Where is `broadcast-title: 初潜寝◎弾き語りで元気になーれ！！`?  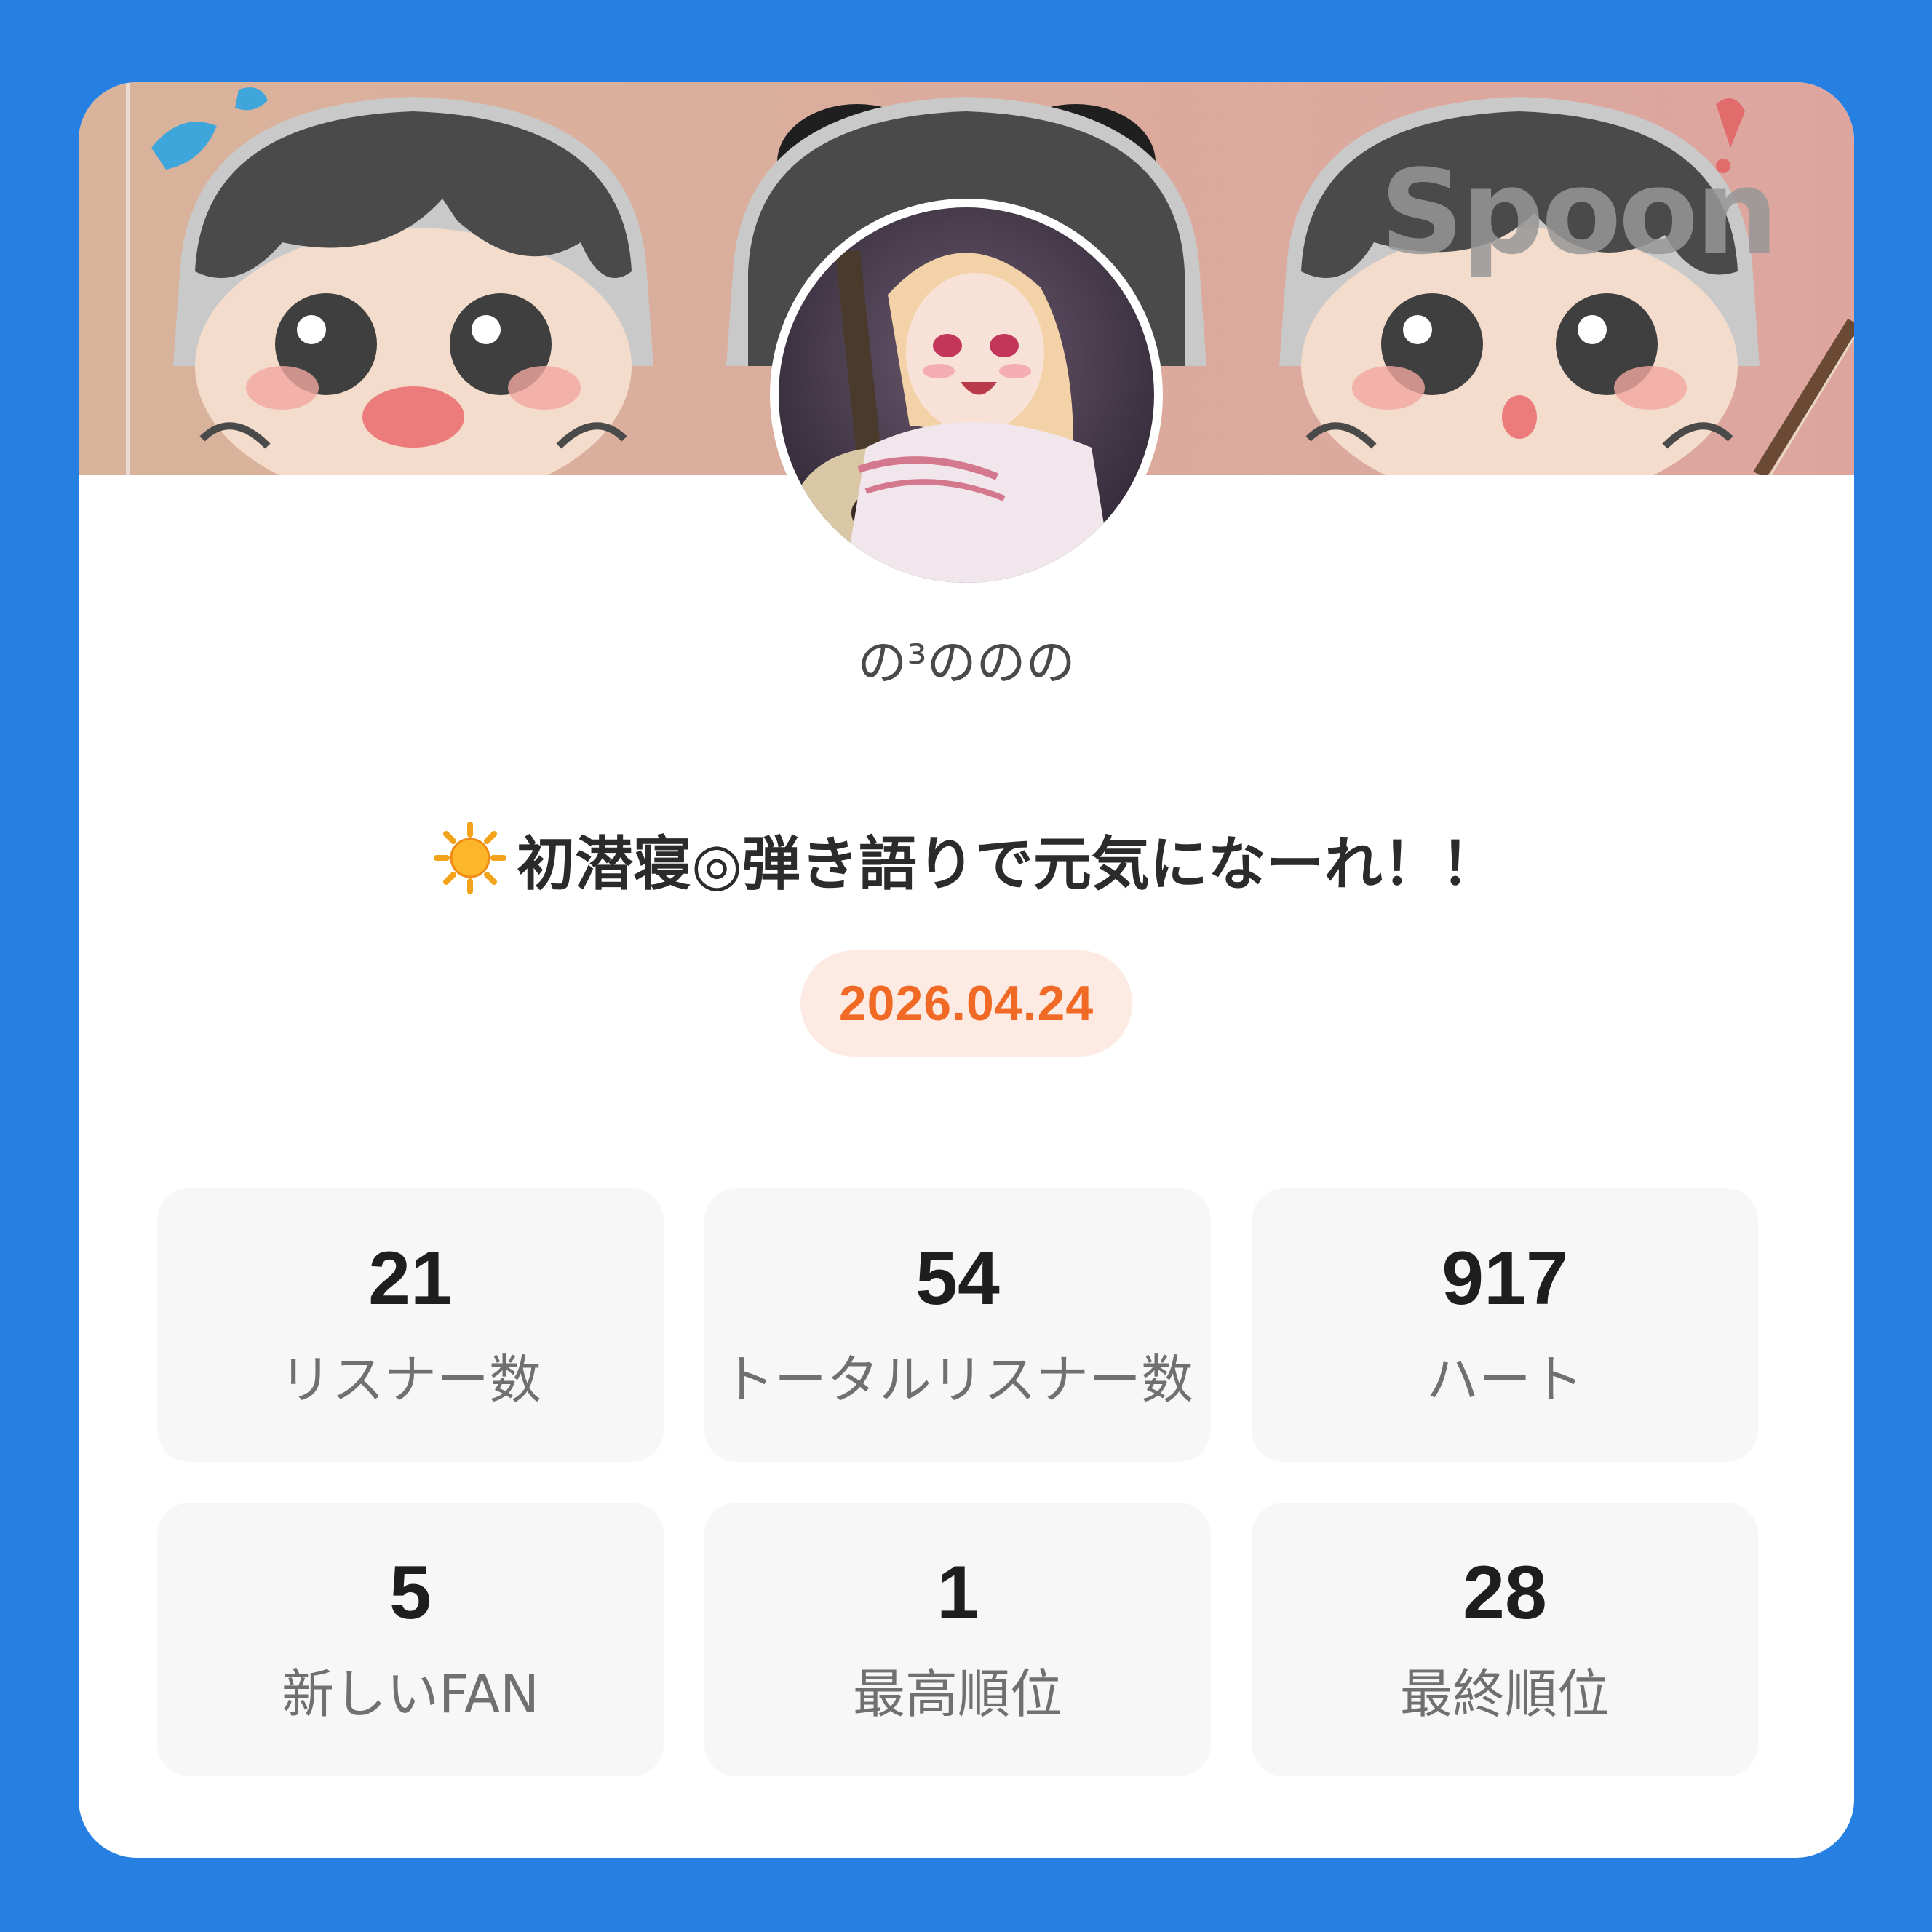
broadcast-title: 初潜寝◎弾き語りで元気になーれ！！ is located at coordinates (1008, 864).